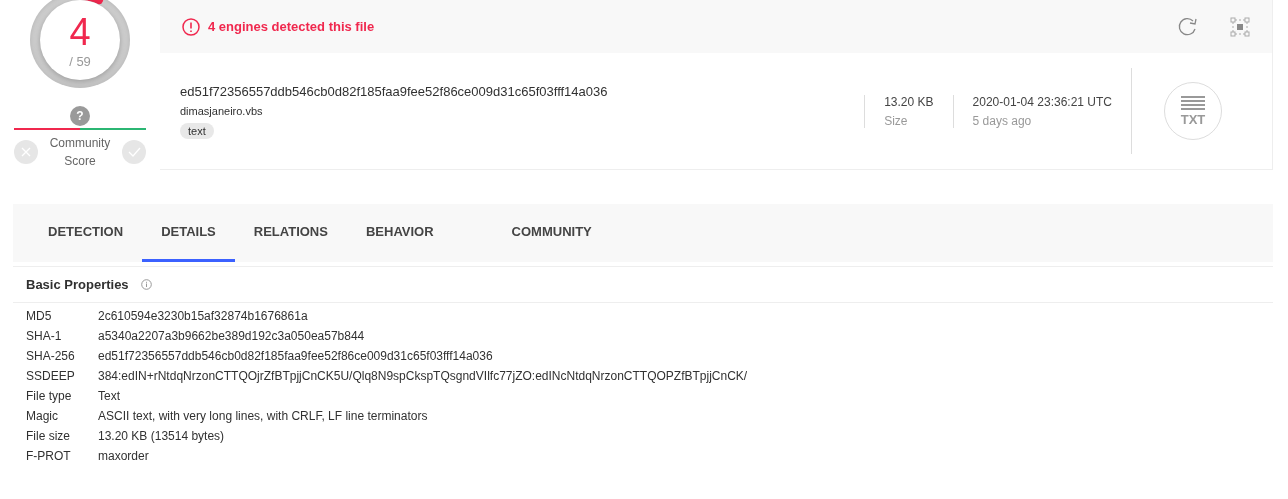 This screenshot has width=1288, height=499. What do you see at coordinates (1193, 119) in the screenshot?
I see `file-type-text: TXT` at bounding box center [1193, 119].